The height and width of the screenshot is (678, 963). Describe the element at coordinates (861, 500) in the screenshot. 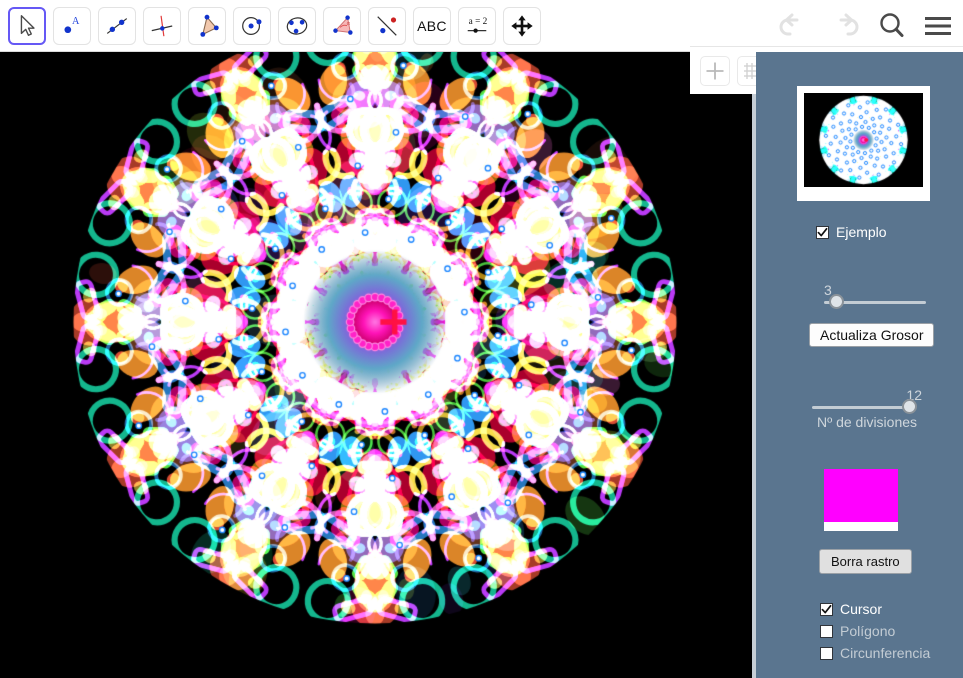

I see `trace-color-swatch` at that location.